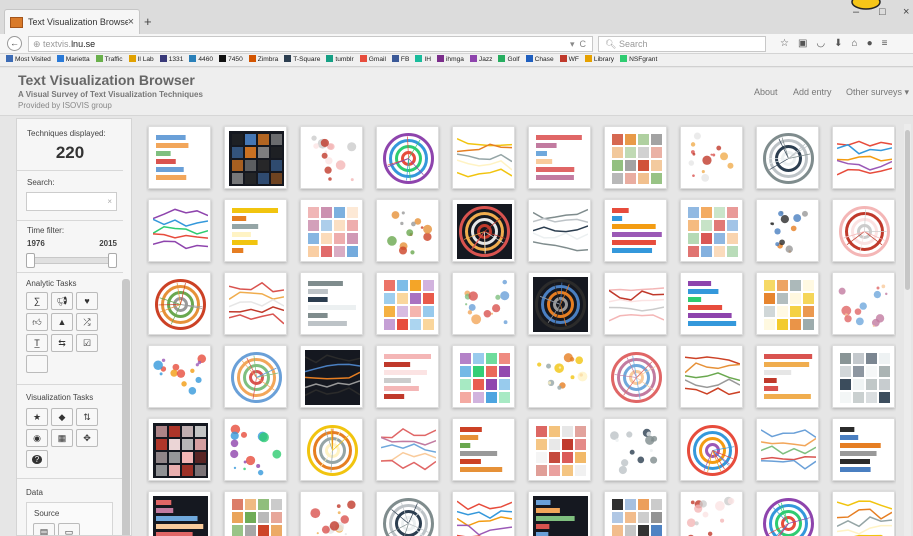 This screenshot has width=913, height=536. What do you see at coordinates (87, 322) in the screenshot?
I see `shuffle-filter-button: ⤮` at bounding box center [87, 322].